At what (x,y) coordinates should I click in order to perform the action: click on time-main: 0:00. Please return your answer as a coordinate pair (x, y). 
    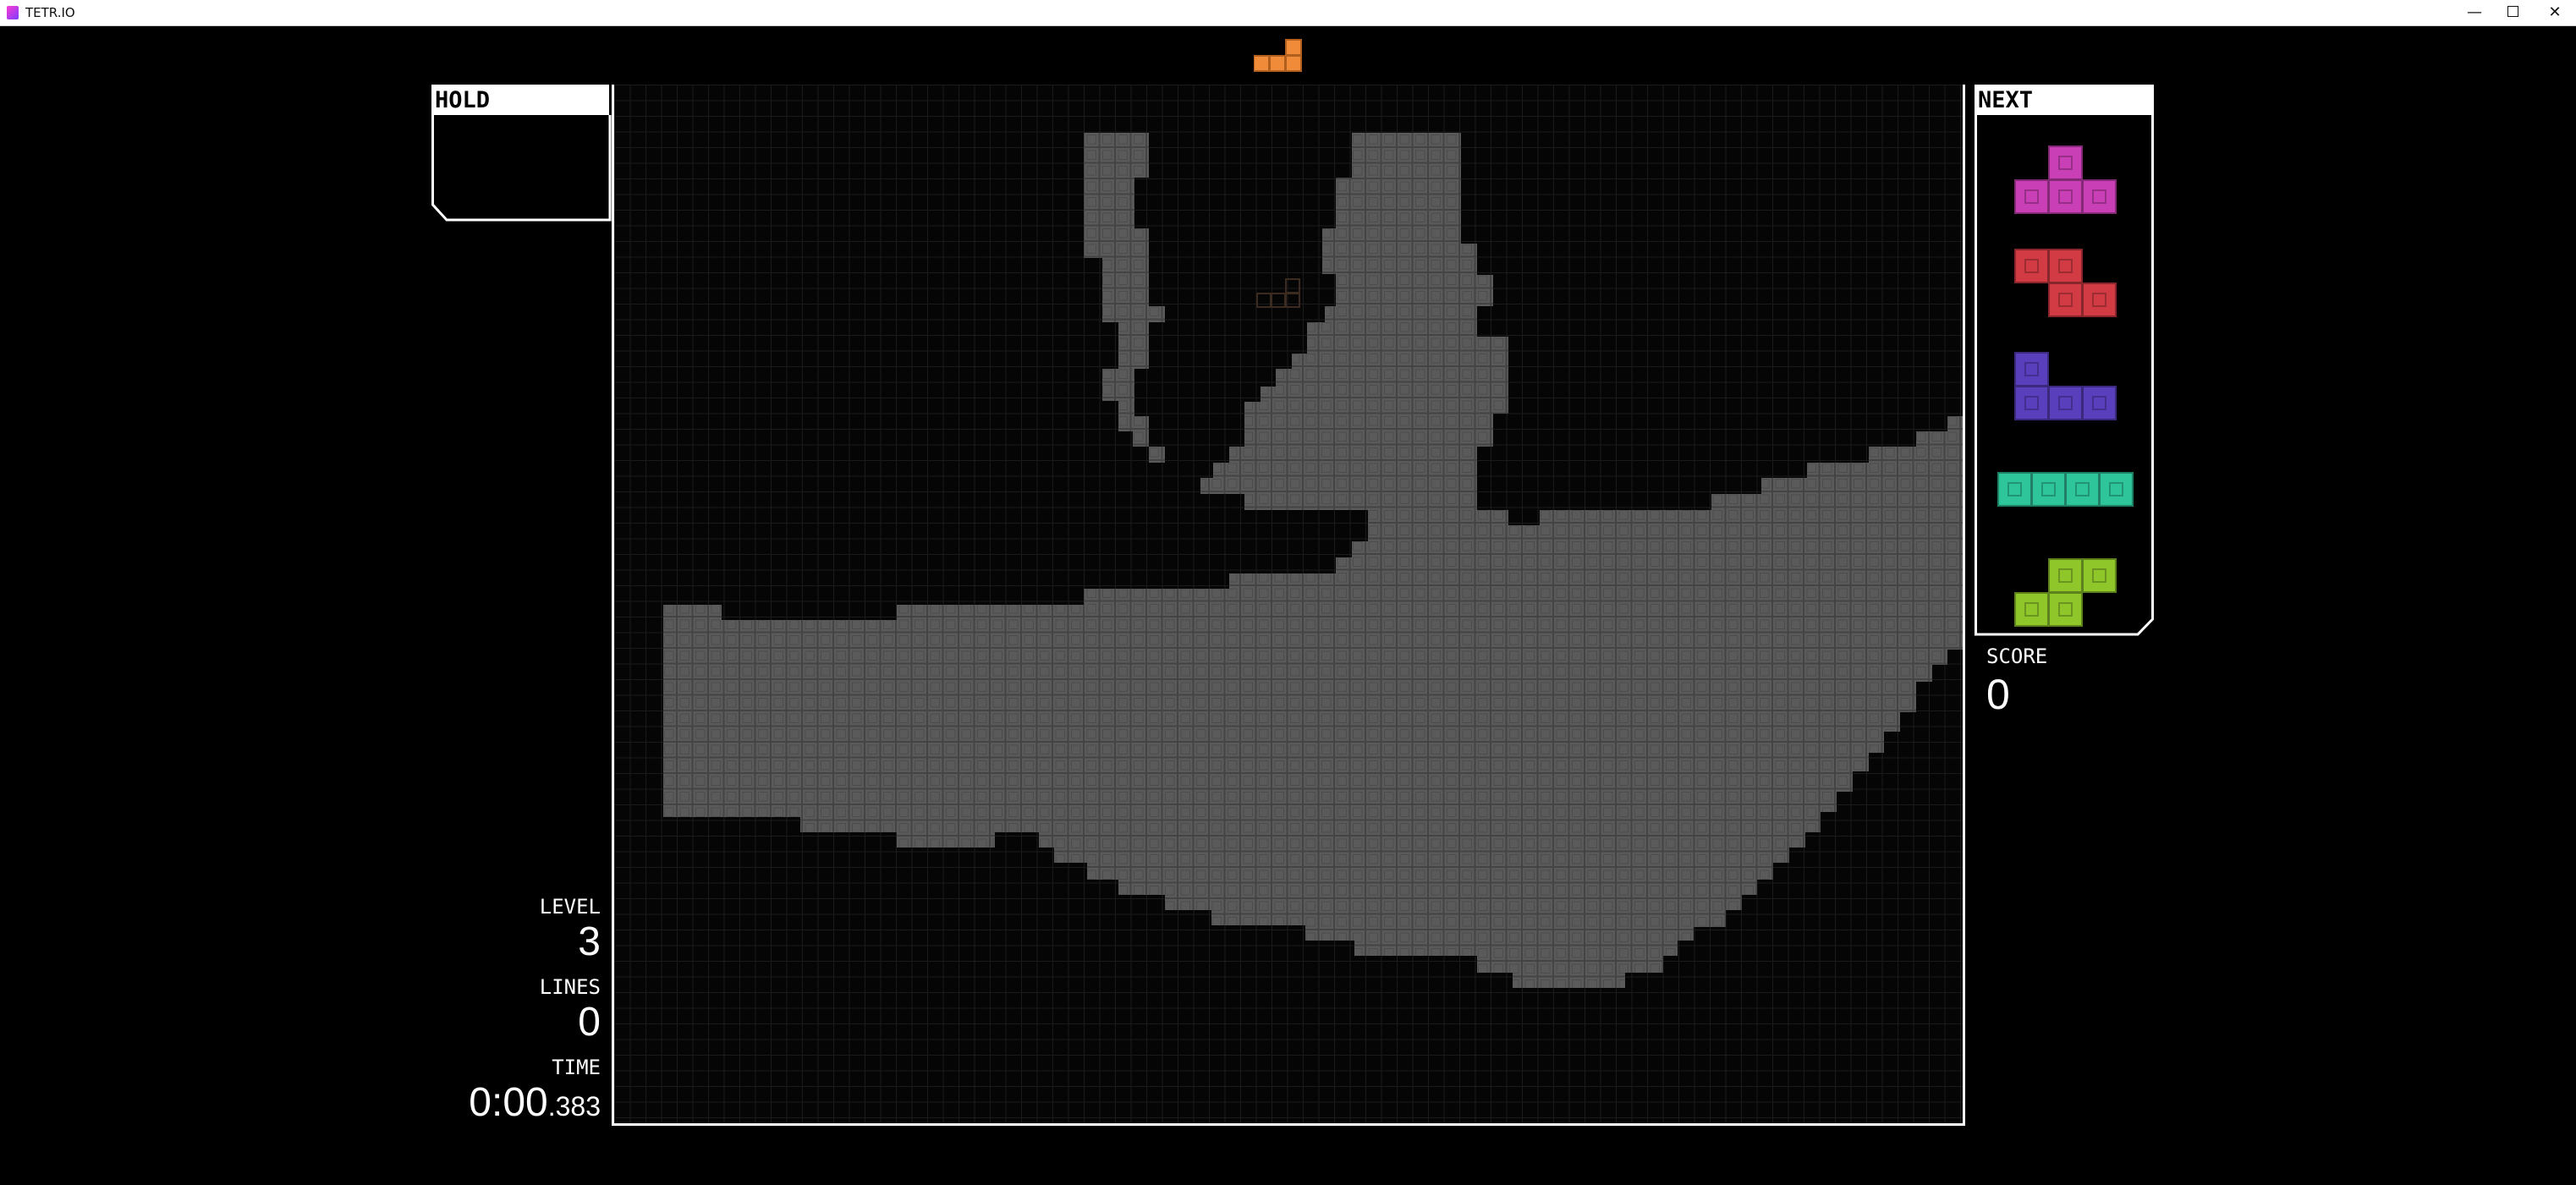
    Looking at the image, I should click on (508, 1102).